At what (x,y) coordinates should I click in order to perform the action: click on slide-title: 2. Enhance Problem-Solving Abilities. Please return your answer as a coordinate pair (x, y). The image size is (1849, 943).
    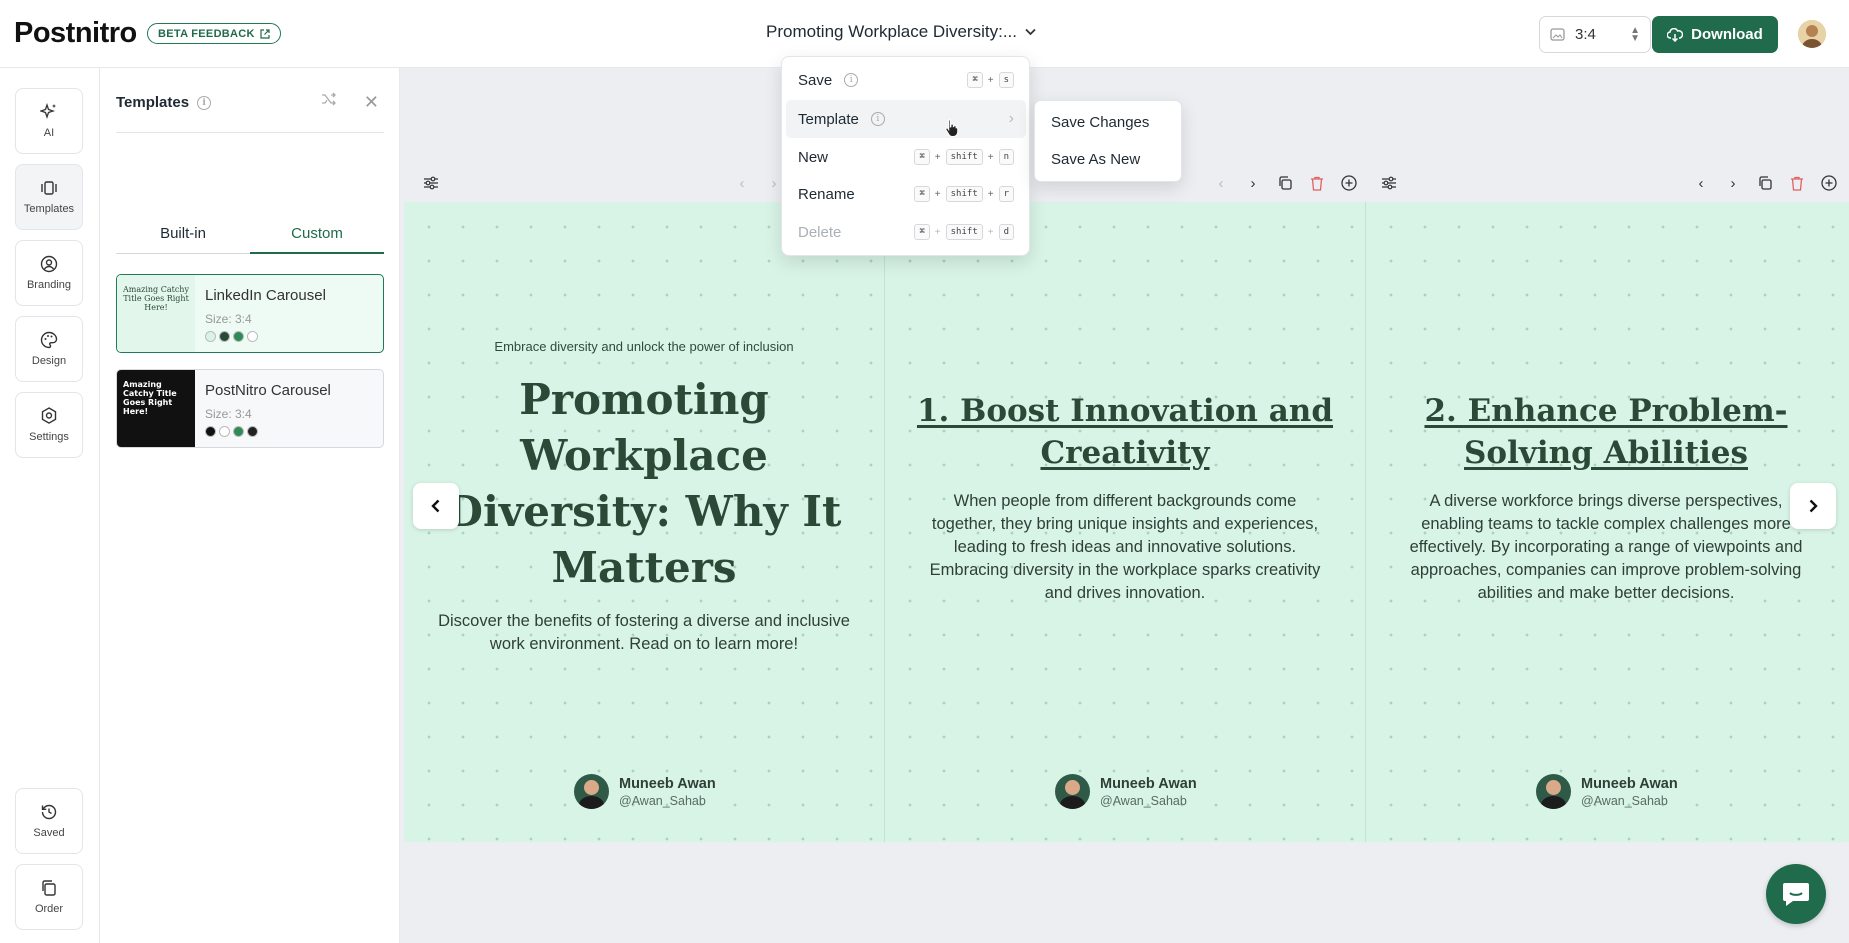
    Looking at the image, I should click on (1606, 432).